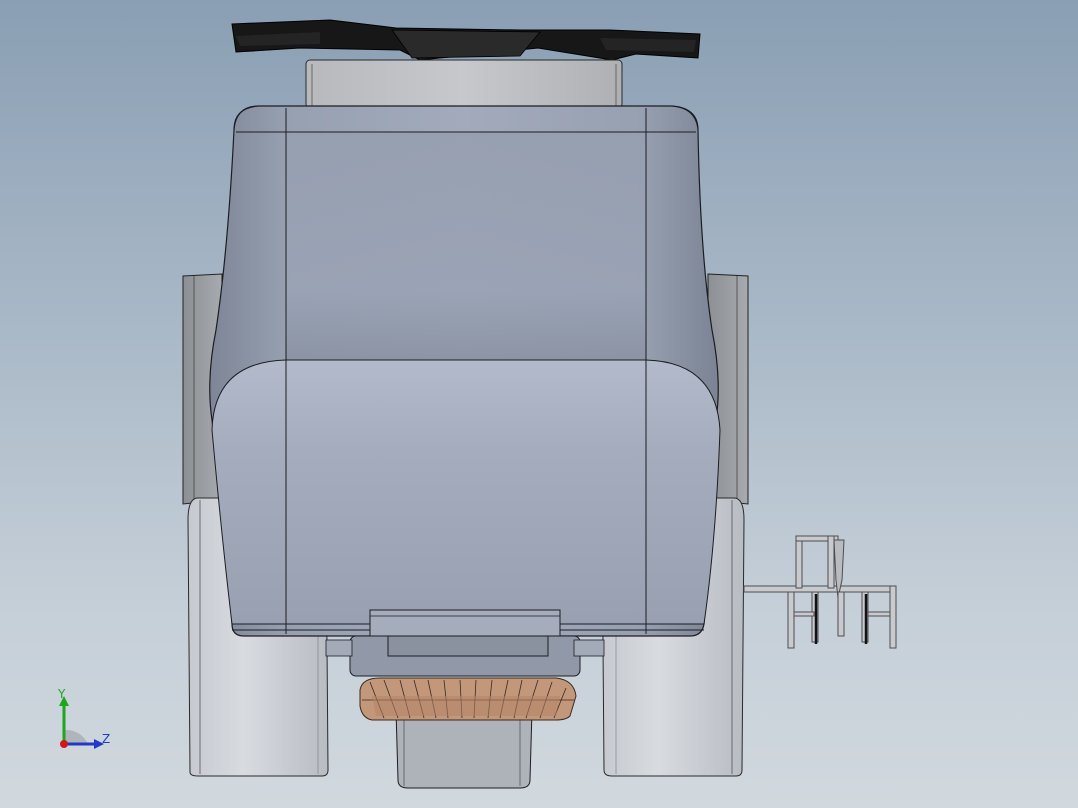 The width and height of the screenshot is (1078, 808). Describe the element at coordinates (466, 40) in the screenshot. I see `seat-top` at that location.